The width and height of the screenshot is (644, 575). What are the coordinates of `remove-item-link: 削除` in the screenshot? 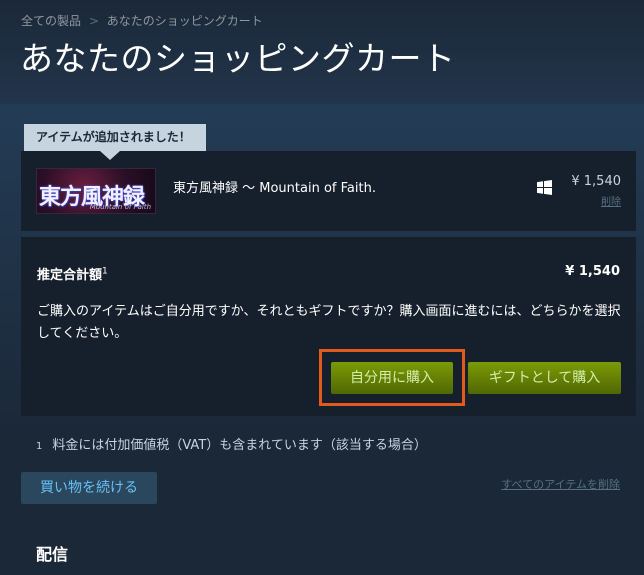 It's located at (611, 200).